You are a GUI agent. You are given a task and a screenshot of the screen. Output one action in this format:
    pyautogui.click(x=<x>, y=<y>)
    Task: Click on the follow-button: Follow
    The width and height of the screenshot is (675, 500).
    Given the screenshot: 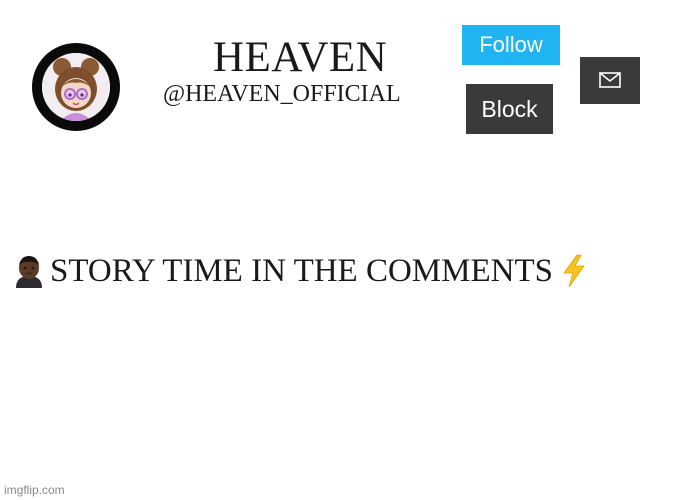 What is the action you would take?
    pyautogui.click(x=511, y=45)
    